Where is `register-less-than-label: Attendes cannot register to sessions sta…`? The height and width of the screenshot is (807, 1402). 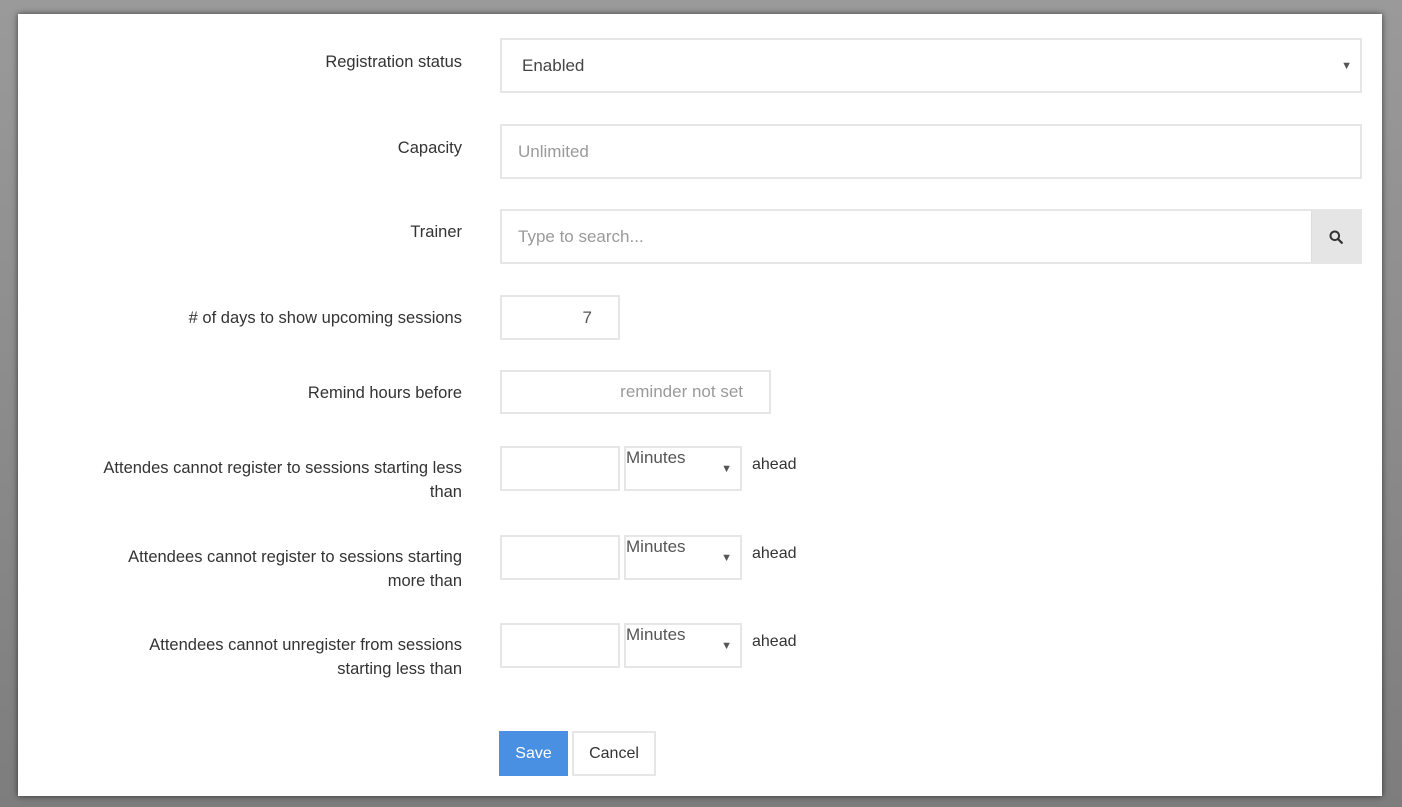
register-less-than-label: Attendes cannot register to sessions sta… is located at coordinates (242, 480).